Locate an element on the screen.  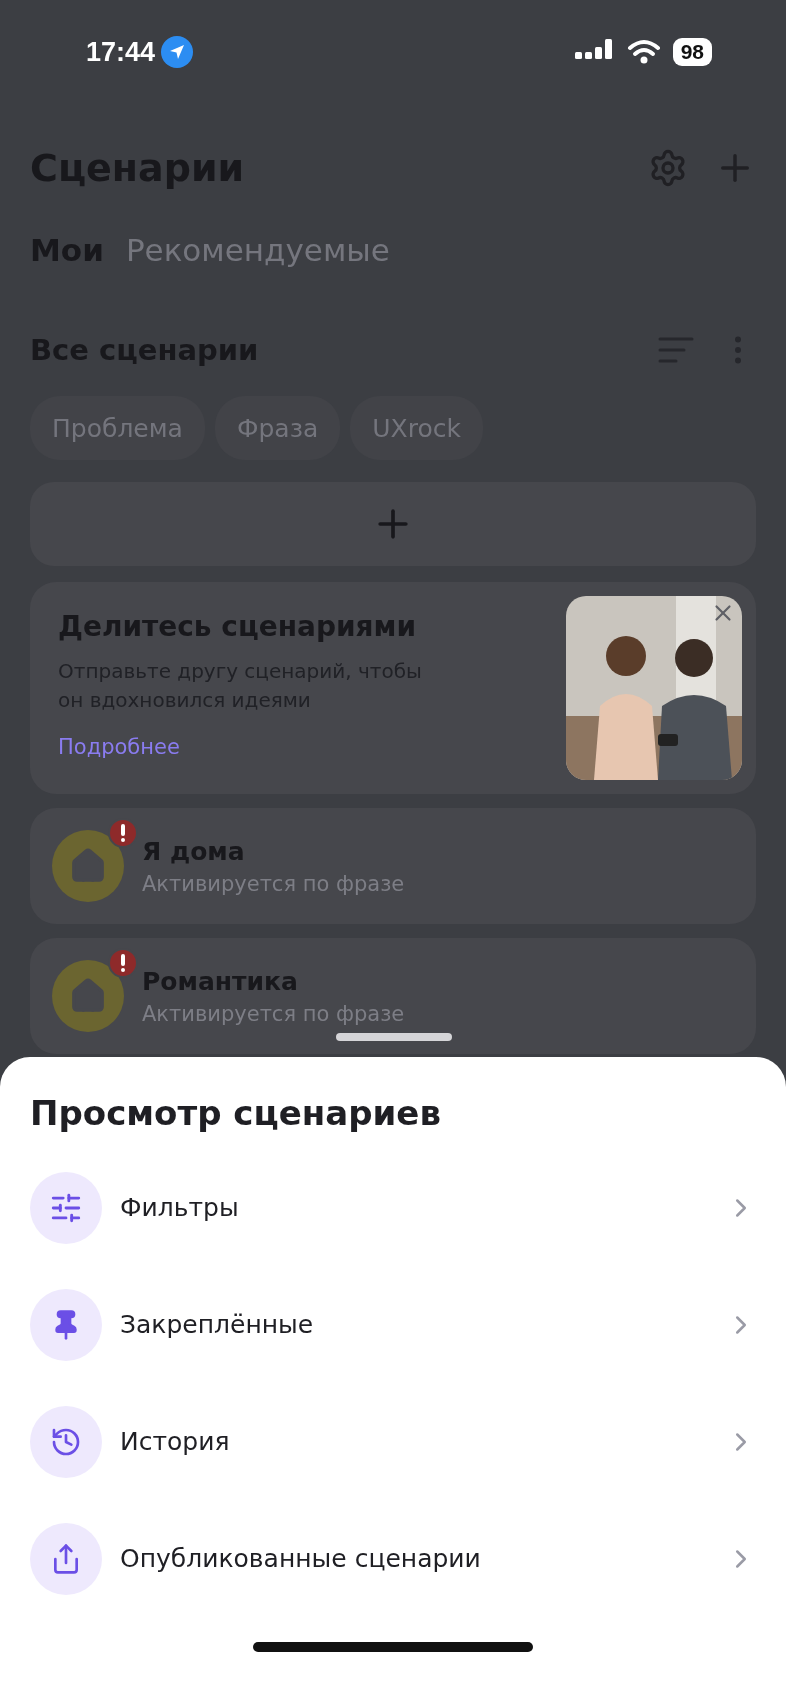
menu-item: Фильтры is located at coordinates (393, 1207).